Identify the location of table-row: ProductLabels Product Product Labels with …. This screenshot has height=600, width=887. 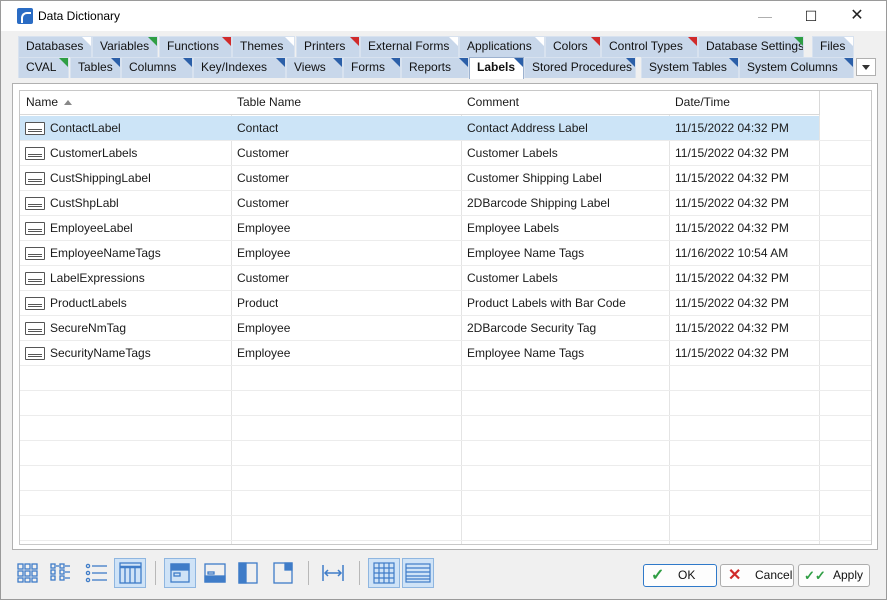
(445, 303).